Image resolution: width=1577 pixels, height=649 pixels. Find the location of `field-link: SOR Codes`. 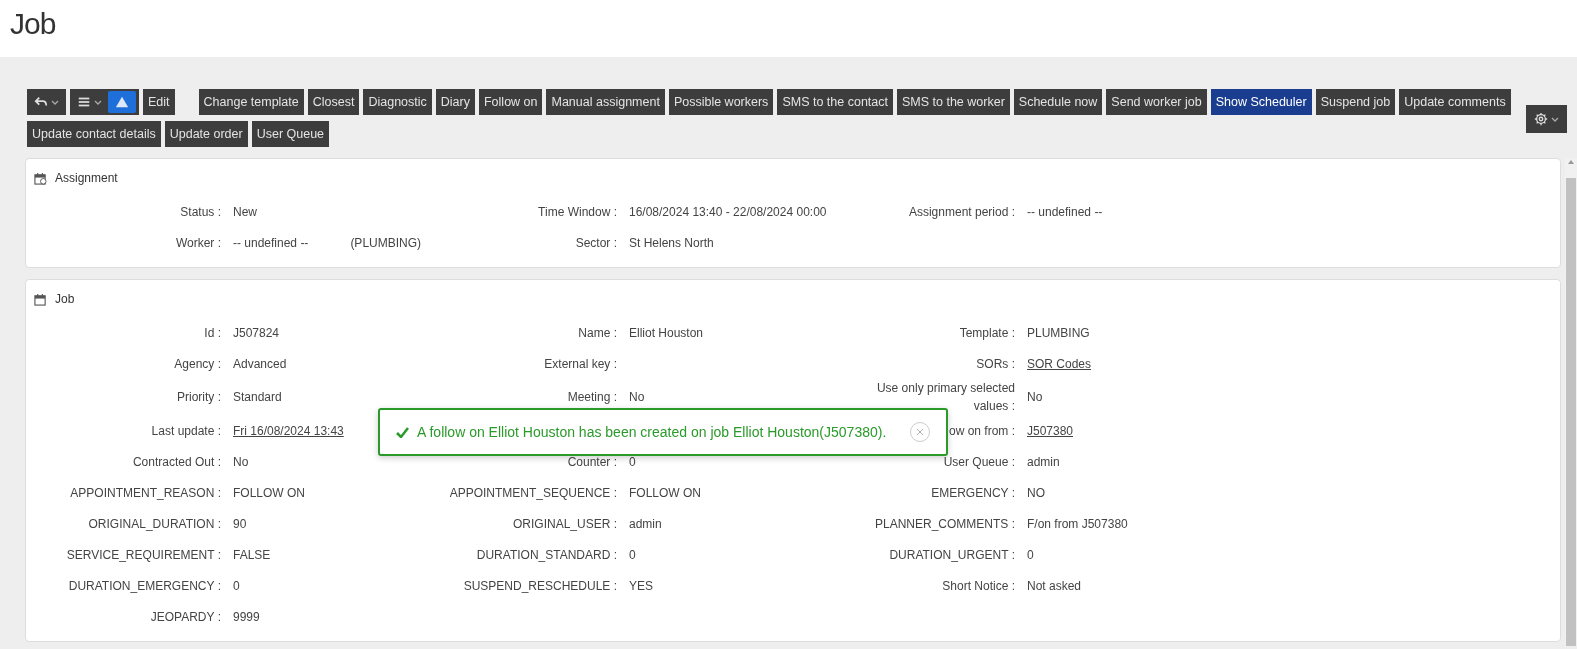

field-link: SOR Codes is located at coordinates (1059, 363).